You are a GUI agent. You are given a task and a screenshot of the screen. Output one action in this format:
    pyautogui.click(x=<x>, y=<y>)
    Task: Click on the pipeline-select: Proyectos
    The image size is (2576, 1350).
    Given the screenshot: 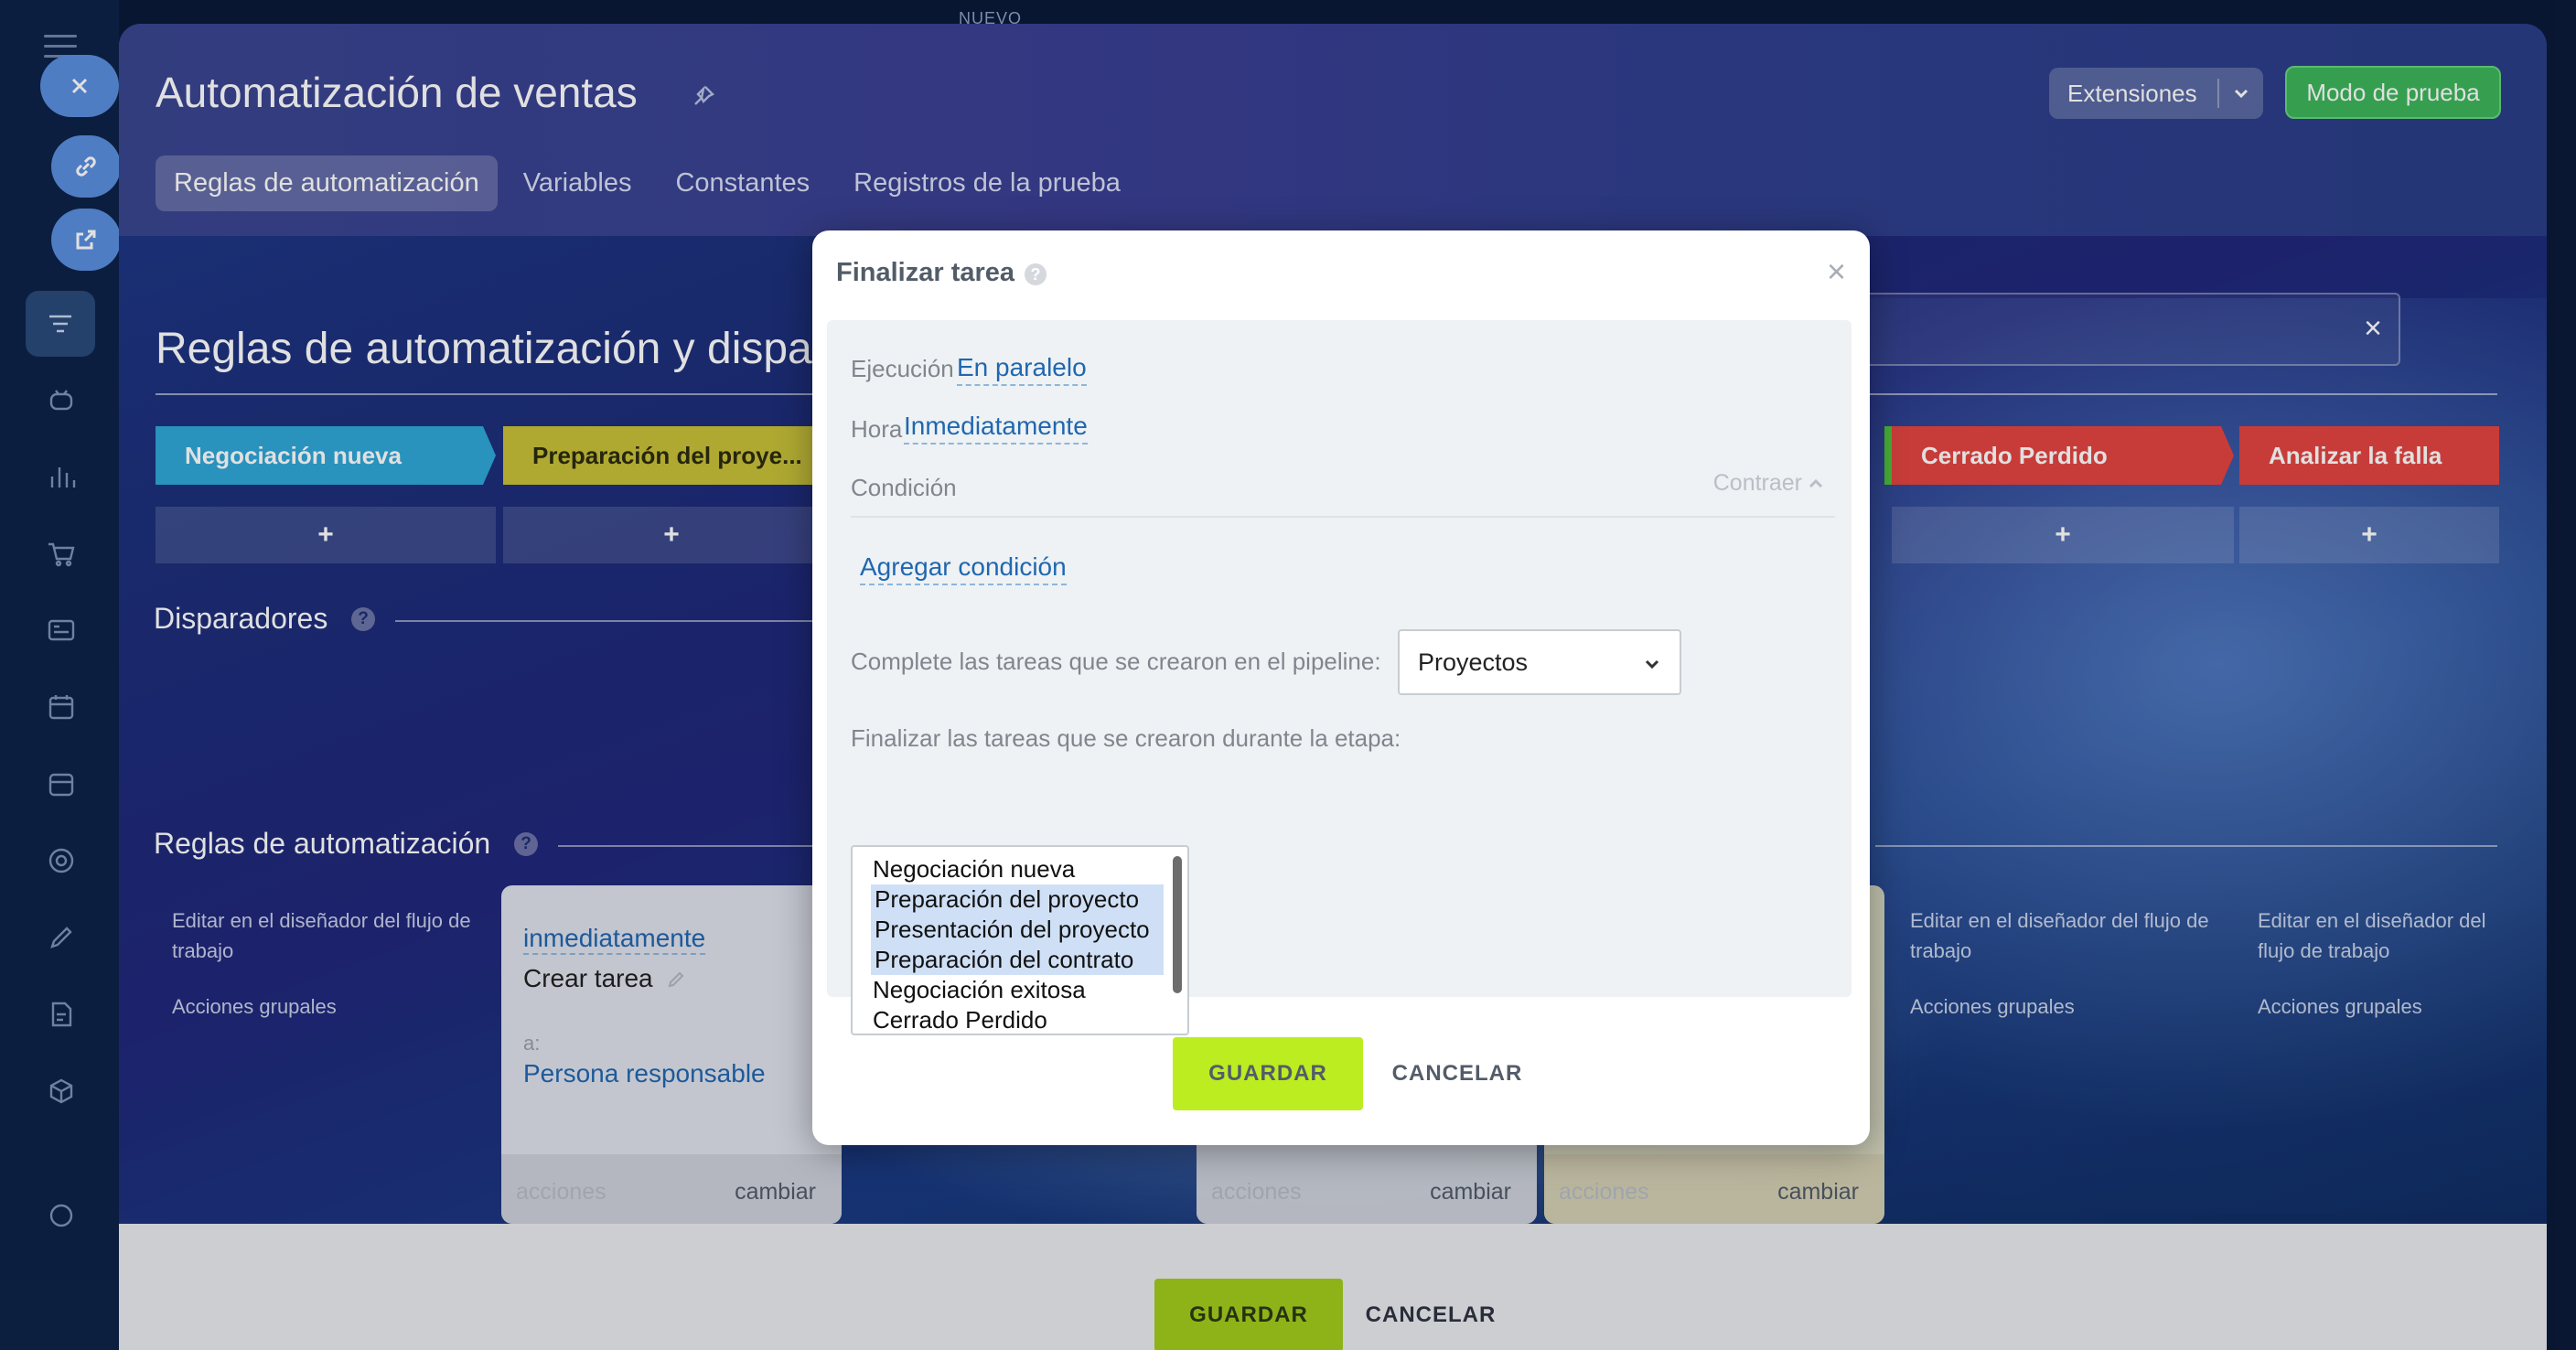 What is the action you would take?
    pyautogui.click(x=1539, y=662)
    